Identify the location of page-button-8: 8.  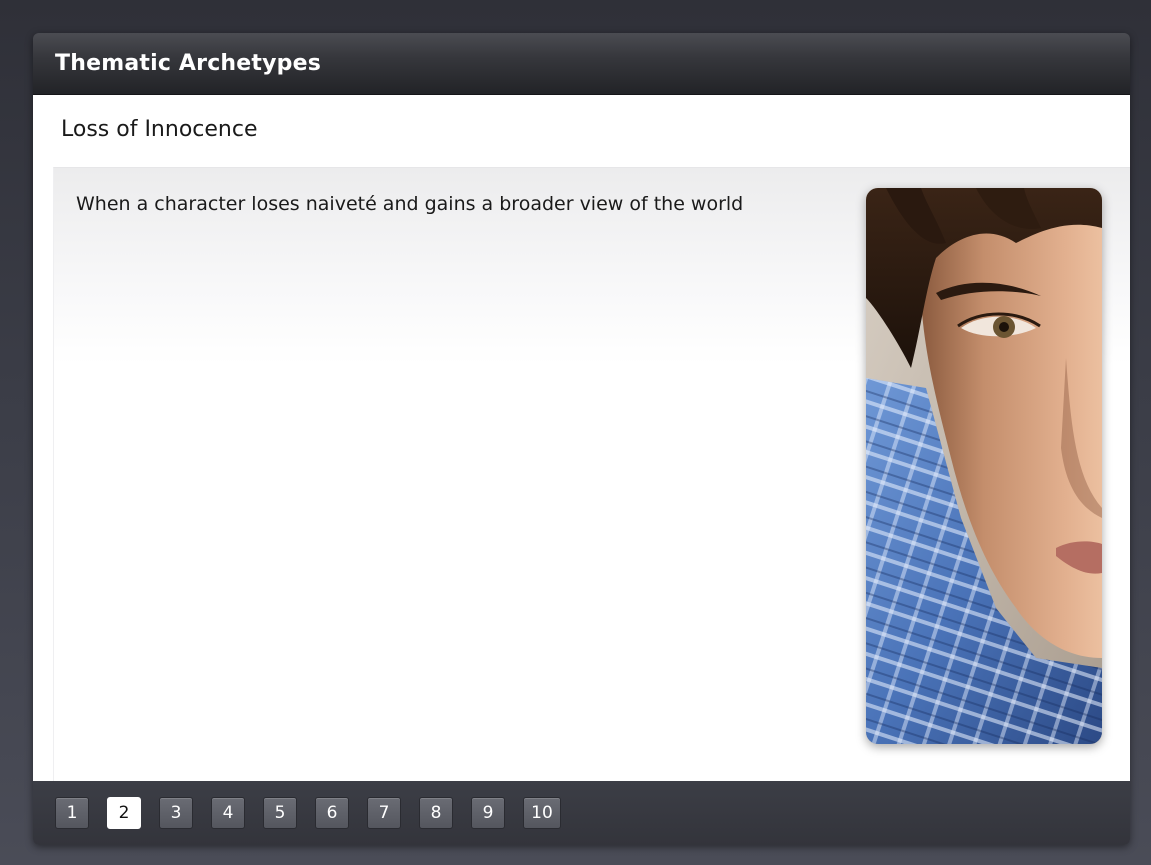
(436, 813).